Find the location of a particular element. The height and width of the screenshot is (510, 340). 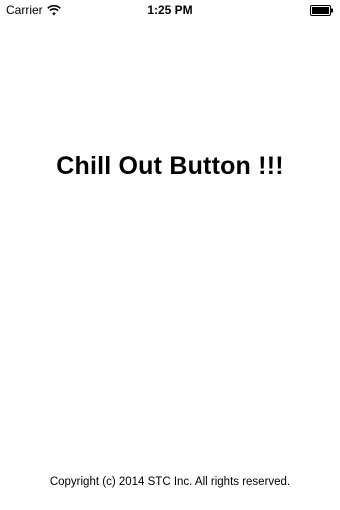

battery-icon is located at coordinates (321, 10).